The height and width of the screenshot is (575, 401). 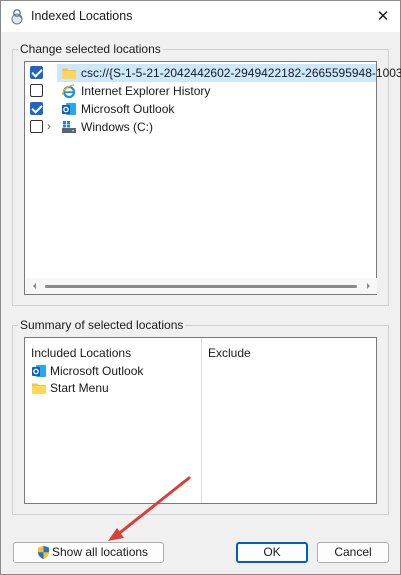 What do you see at coordinates (100, 552) in the screenshot?
I see `show-all-locations-label: Show all locations` at bounding box center [100, 552].